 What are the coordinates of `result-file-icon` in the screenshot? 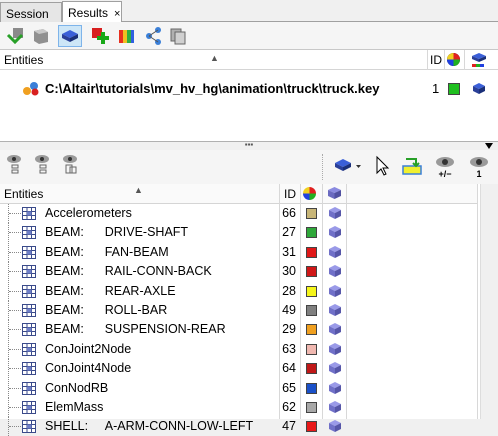 It's located at (31, 89).